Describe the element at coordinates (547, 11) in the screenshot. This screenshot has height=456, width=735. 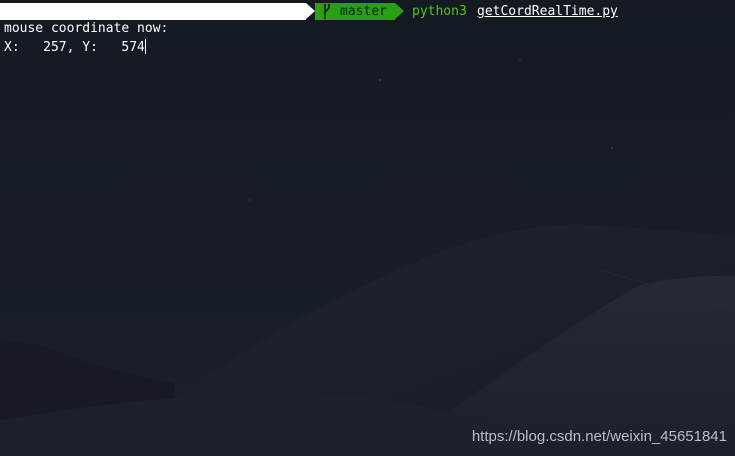
I see `command-argument: getCordRealTime.py` at that location.